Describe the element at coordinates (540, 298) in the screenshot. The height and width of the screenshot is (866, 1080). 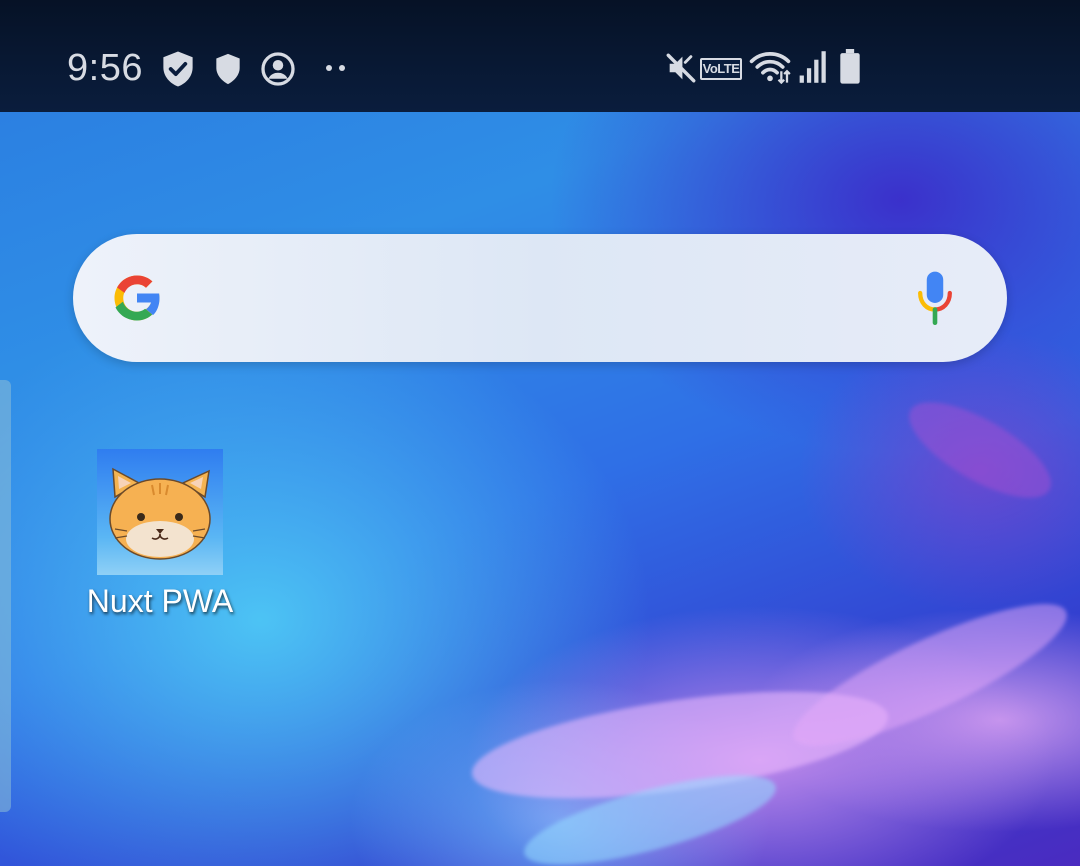
I see `google-search-bar` at that location.